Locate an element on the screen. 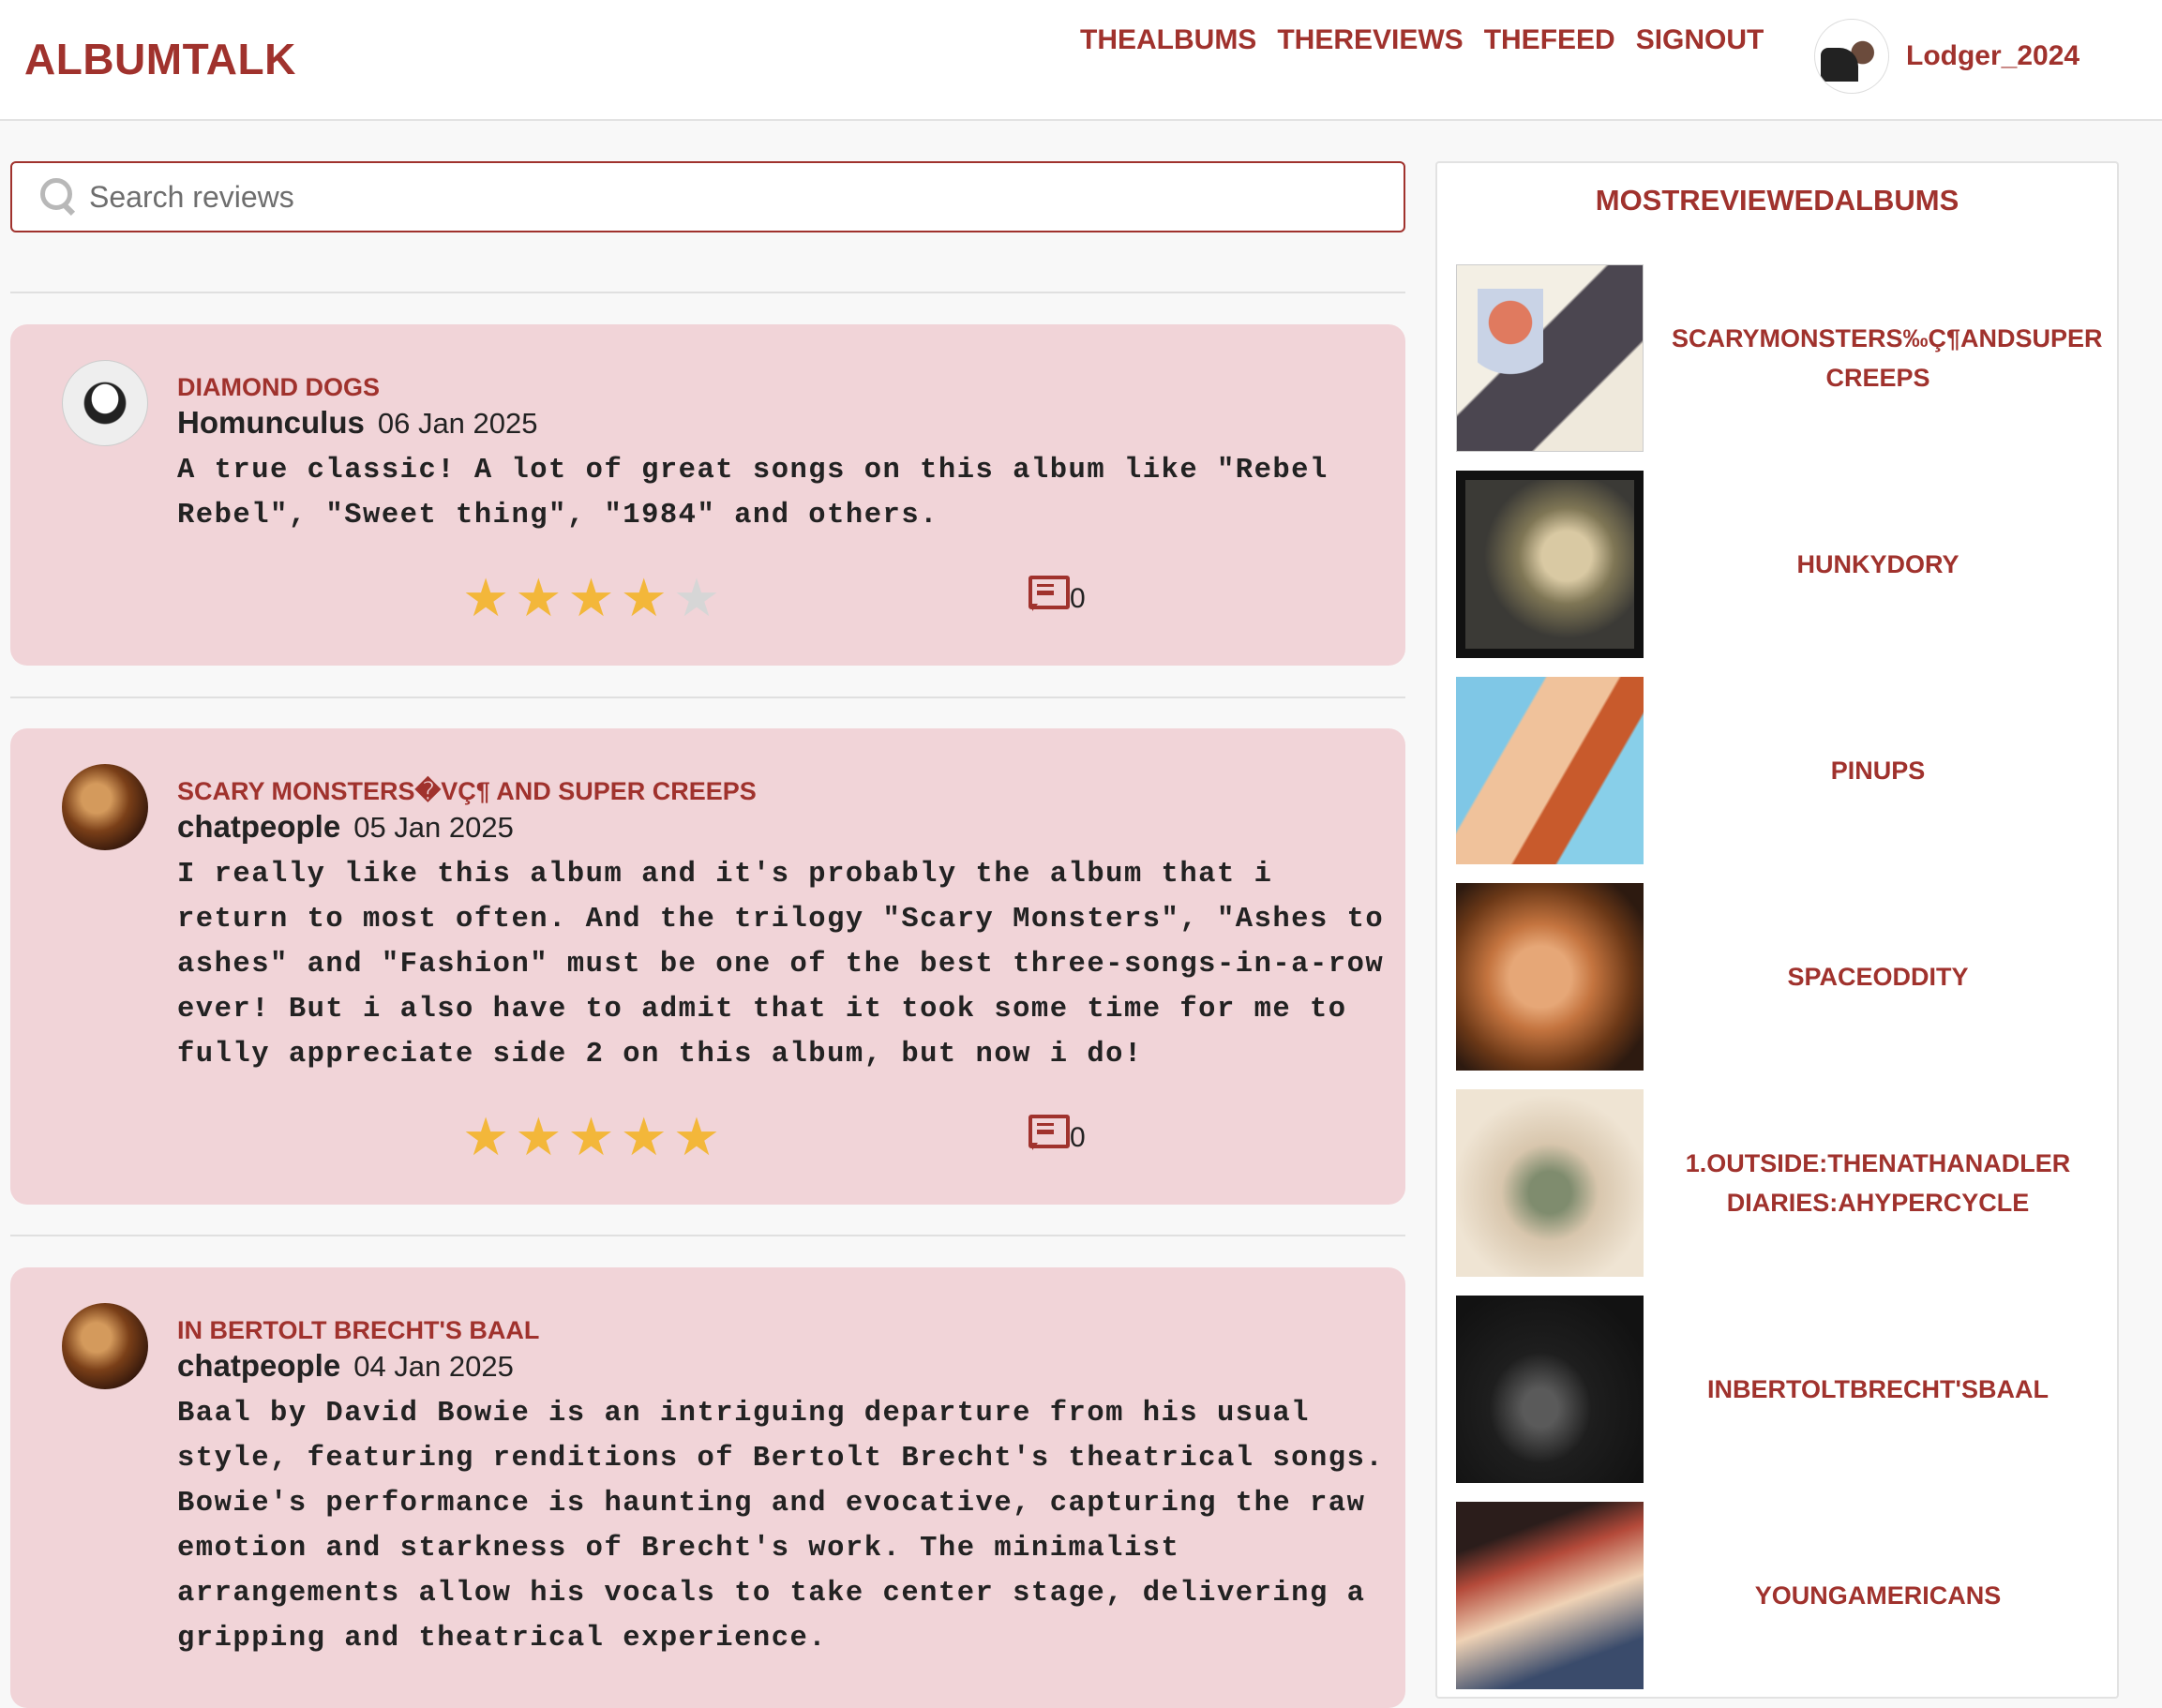  sidebar-album: HUNKYDORY is located at coordinates (1779, 564).